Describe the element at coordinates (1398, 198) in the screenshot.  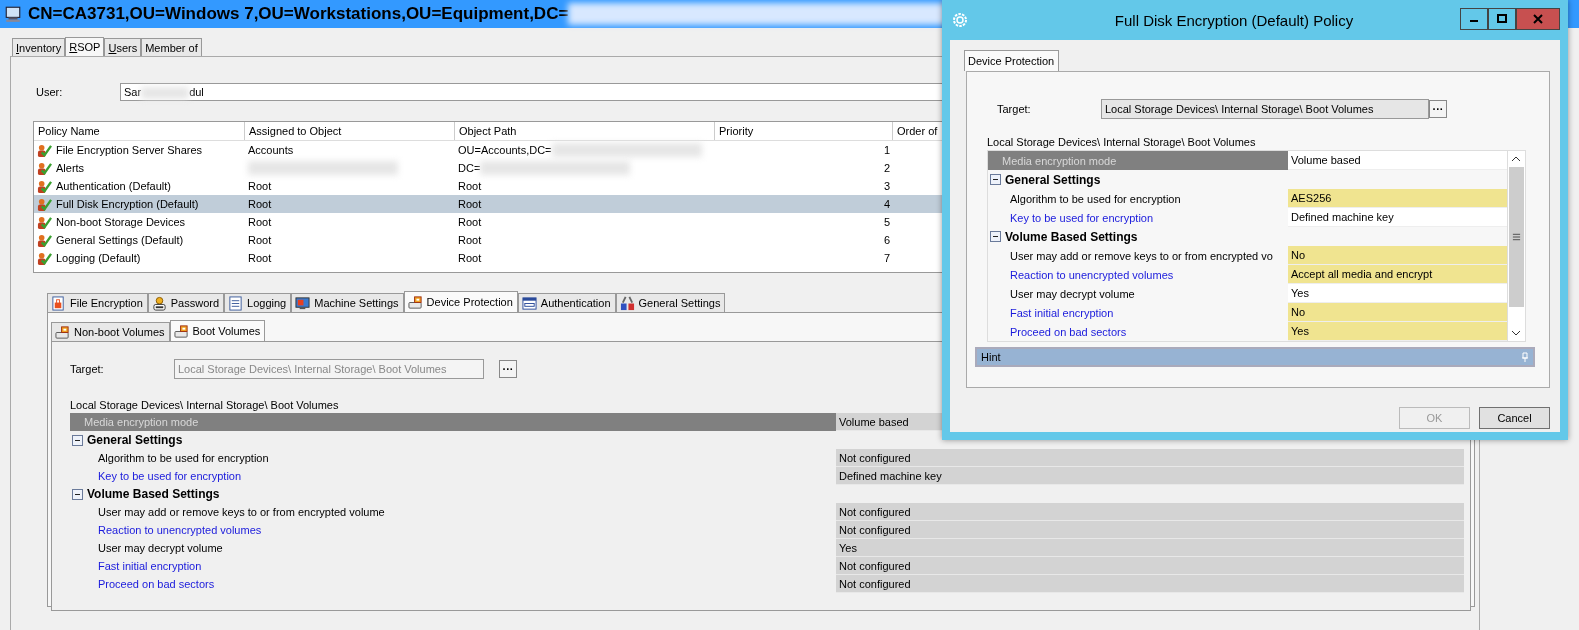
I see `property-value: AES256` at that location.